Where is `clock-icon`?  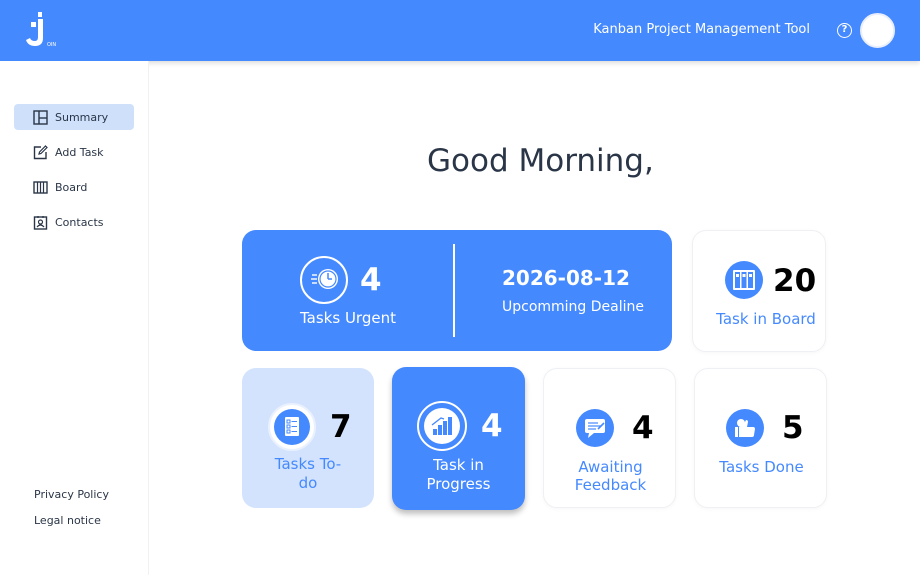 clock-icon is located at coordinates (324, 280).